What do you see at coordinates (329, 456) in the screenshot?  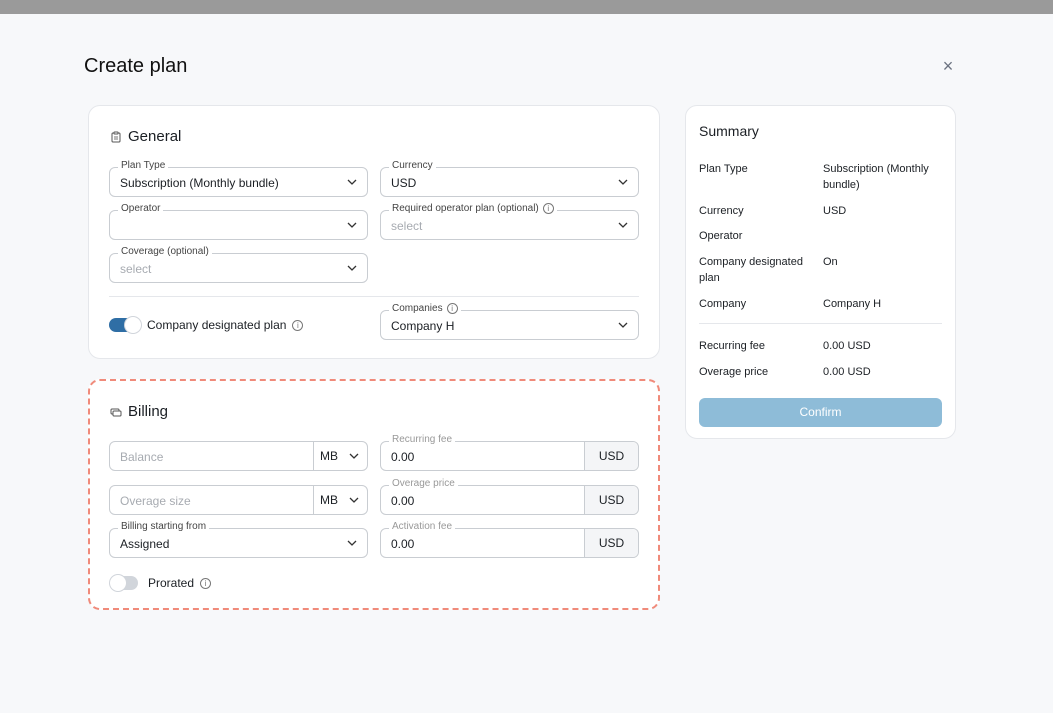 I see `balance-unit-value: MB` at bounding box center [329, 456].